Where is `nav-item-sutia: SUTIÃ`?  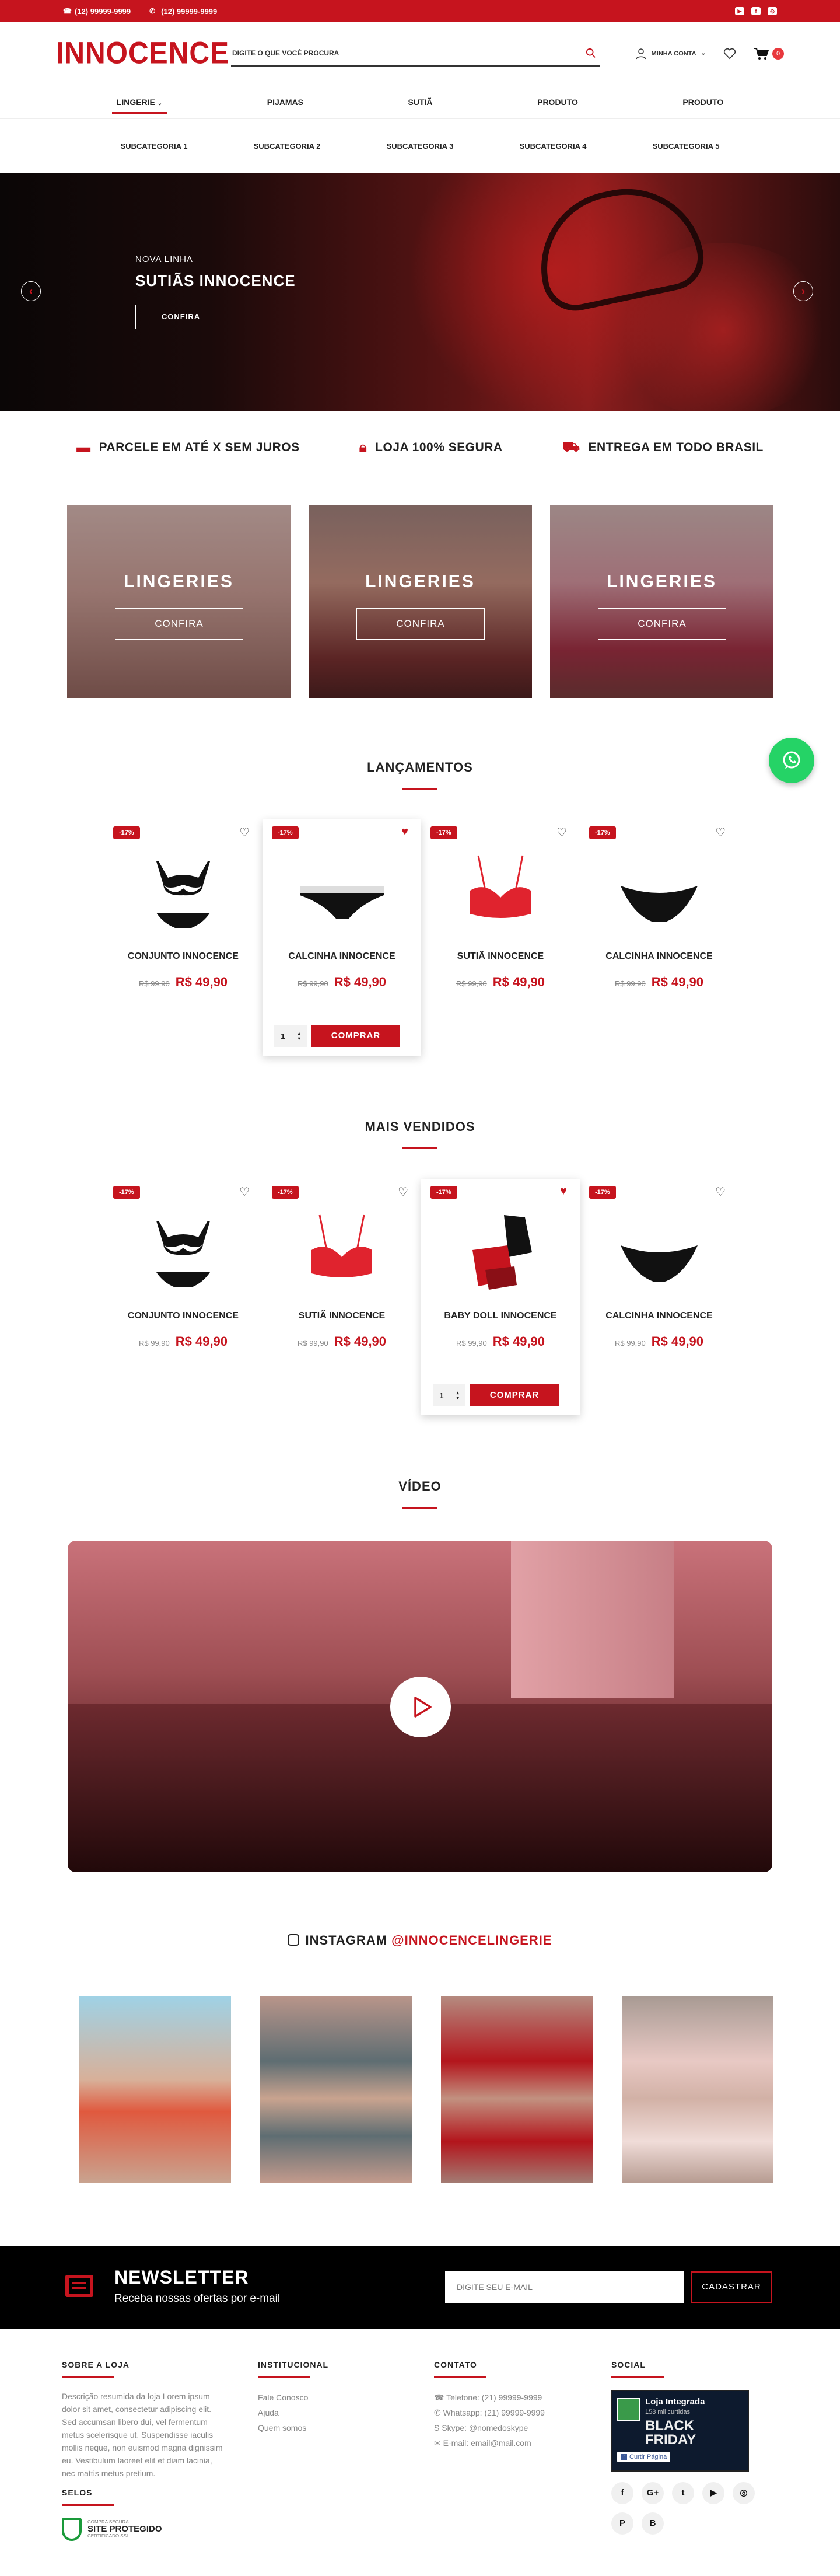 nav-item-sutia: SUTIÃ is located at coordinates (420, 102).